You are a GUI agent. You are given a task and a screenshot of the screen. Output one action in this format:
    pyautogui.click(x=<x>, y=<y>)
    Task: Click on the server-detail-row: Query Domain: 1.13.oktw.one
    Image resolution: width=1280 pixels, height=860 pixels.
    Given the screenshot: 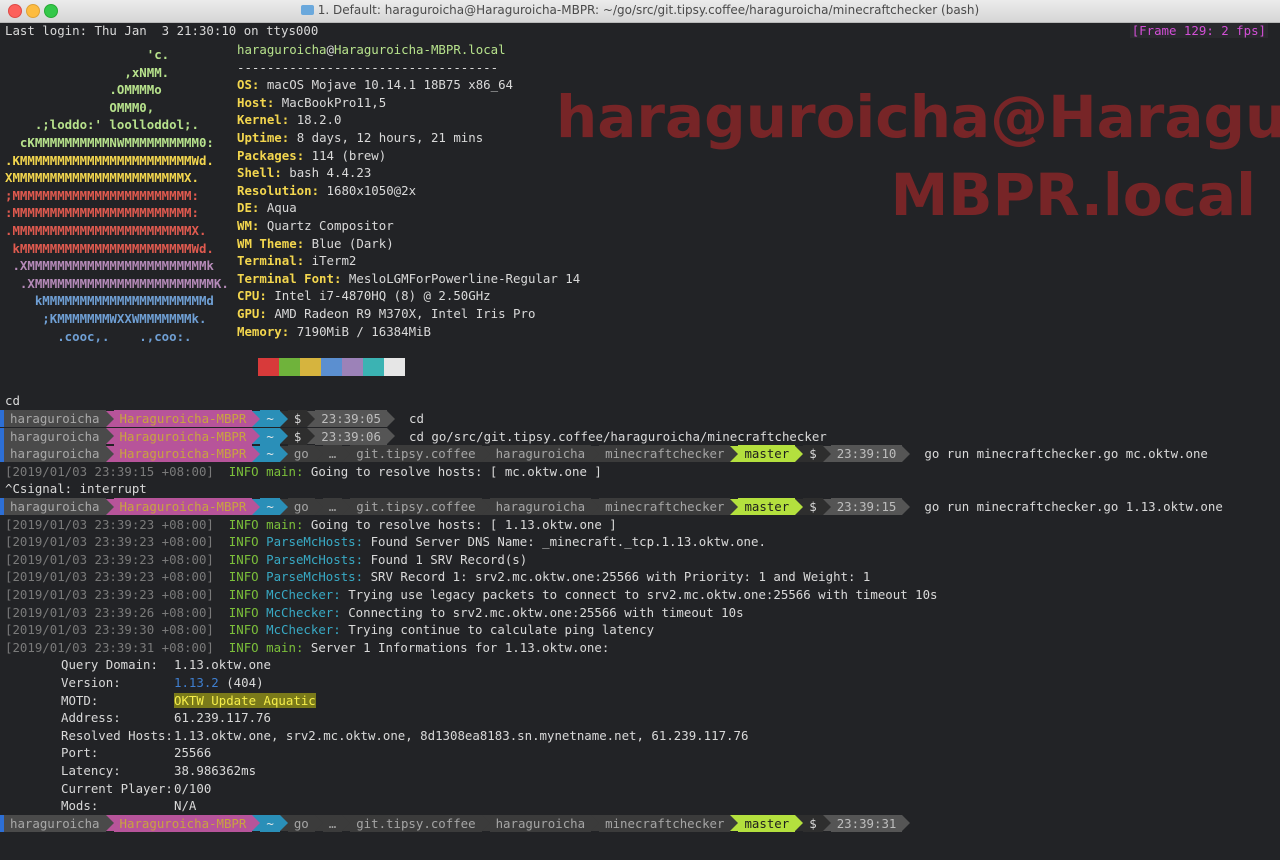 What is the action you would take?
    pyautogui.click(x=166, y=664)
    